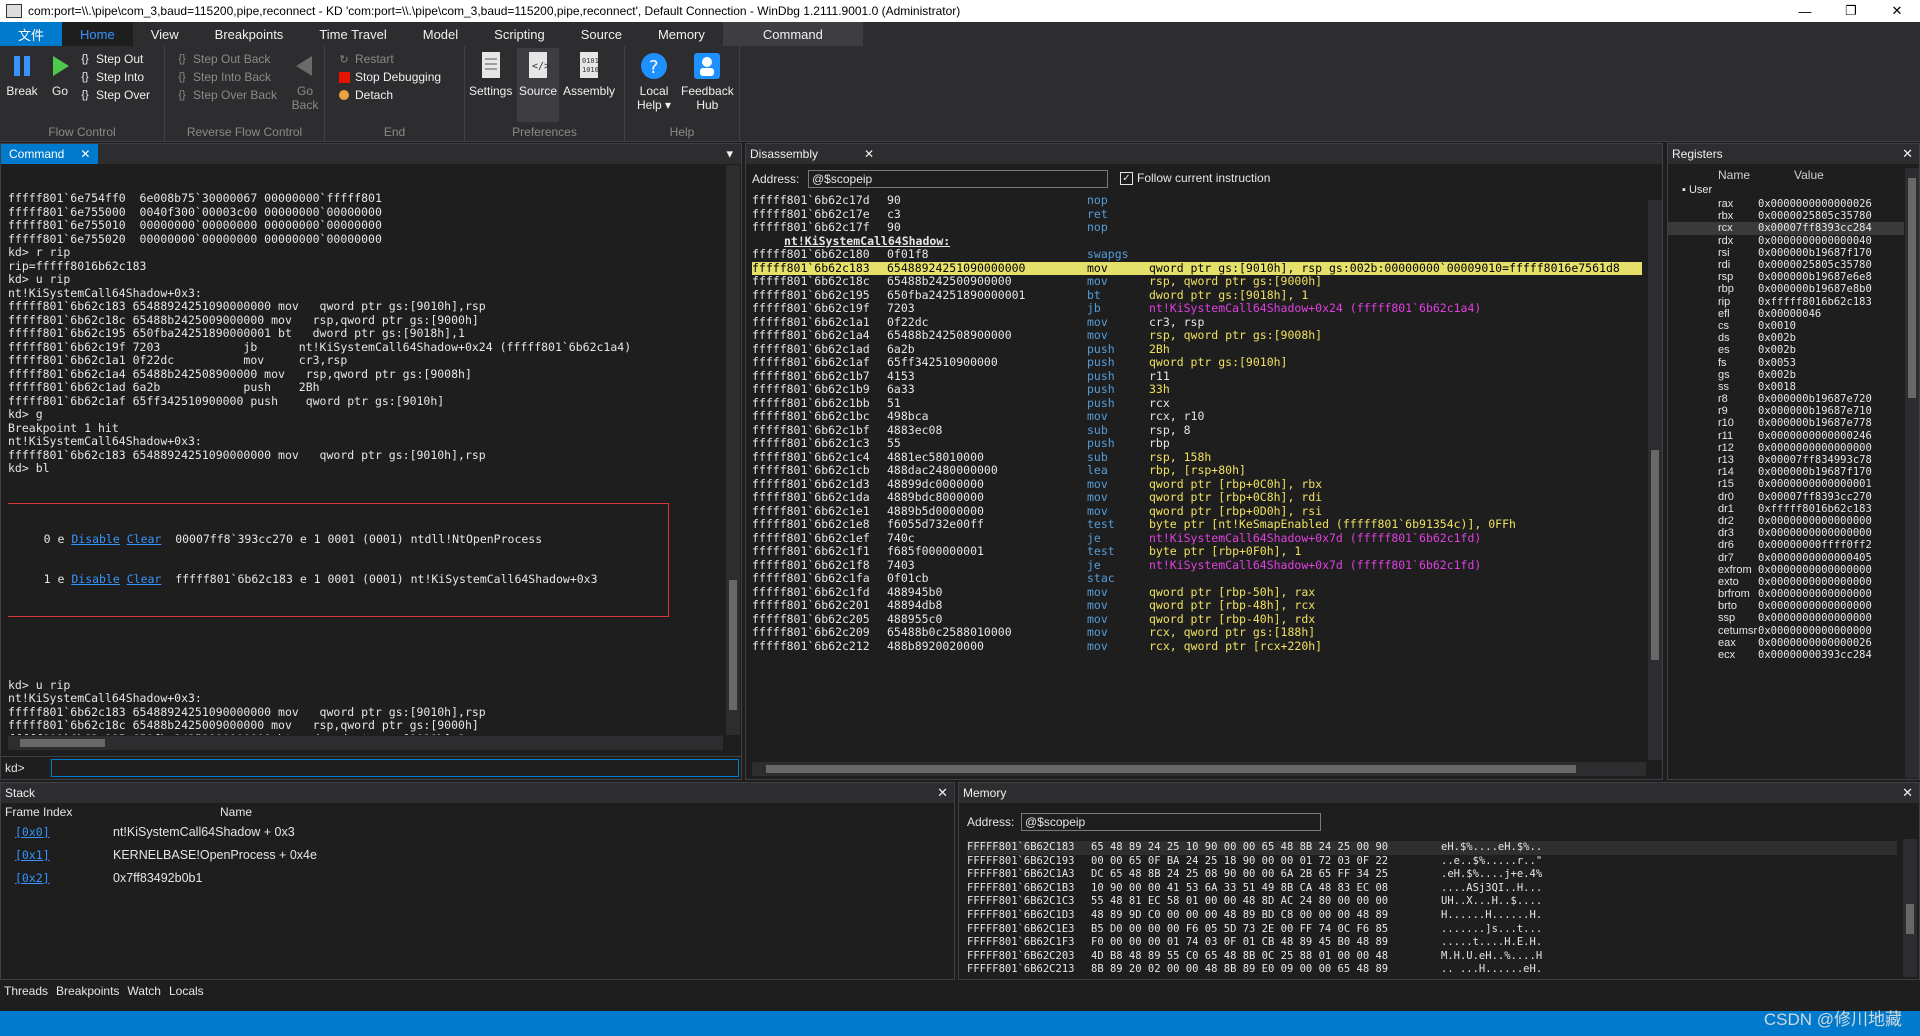 The width and height of the screenshot is (1920, 1036). Describe the element at coordinates (1786, 594) in the screenshot. I see `register-row: brfrom 0x0000000000000000` at that location.